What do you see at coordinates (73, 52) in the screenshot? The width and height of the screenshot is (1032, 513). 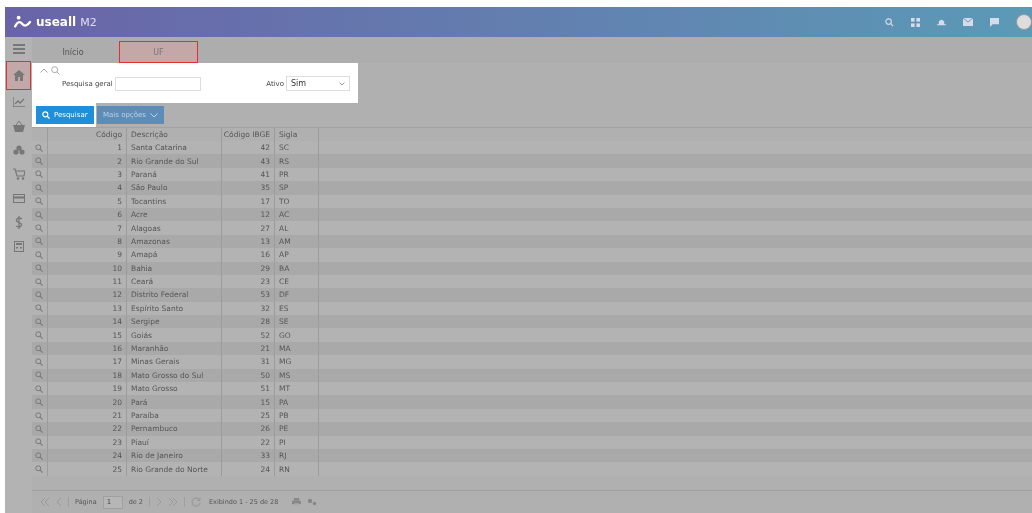 I see `tab: Início` at bounding box center [73, 52].